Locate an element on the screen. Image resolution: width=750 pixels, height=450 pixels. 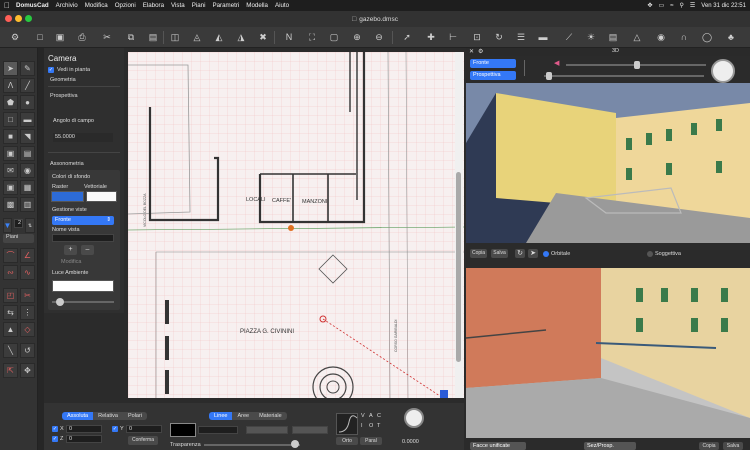
hatch-icon: ▦ is located at coordinates (27, 187).